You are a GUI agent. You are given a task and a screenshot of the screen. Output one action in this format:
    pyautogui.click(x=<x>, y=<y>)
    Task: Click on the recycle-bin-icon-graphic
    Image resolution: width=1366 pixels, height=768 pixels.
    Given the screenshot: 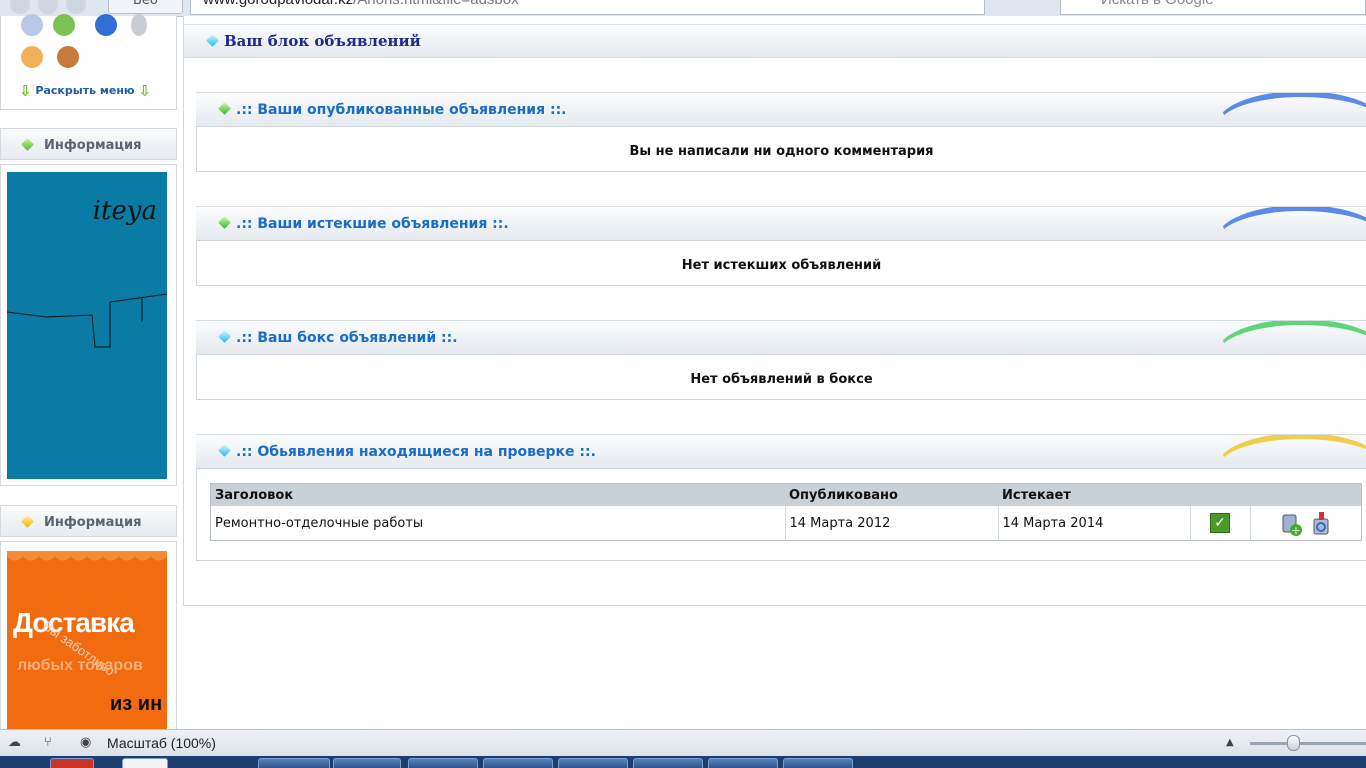 What is the action you would take?
    pyautogui.click(x=1321, y=523)
    